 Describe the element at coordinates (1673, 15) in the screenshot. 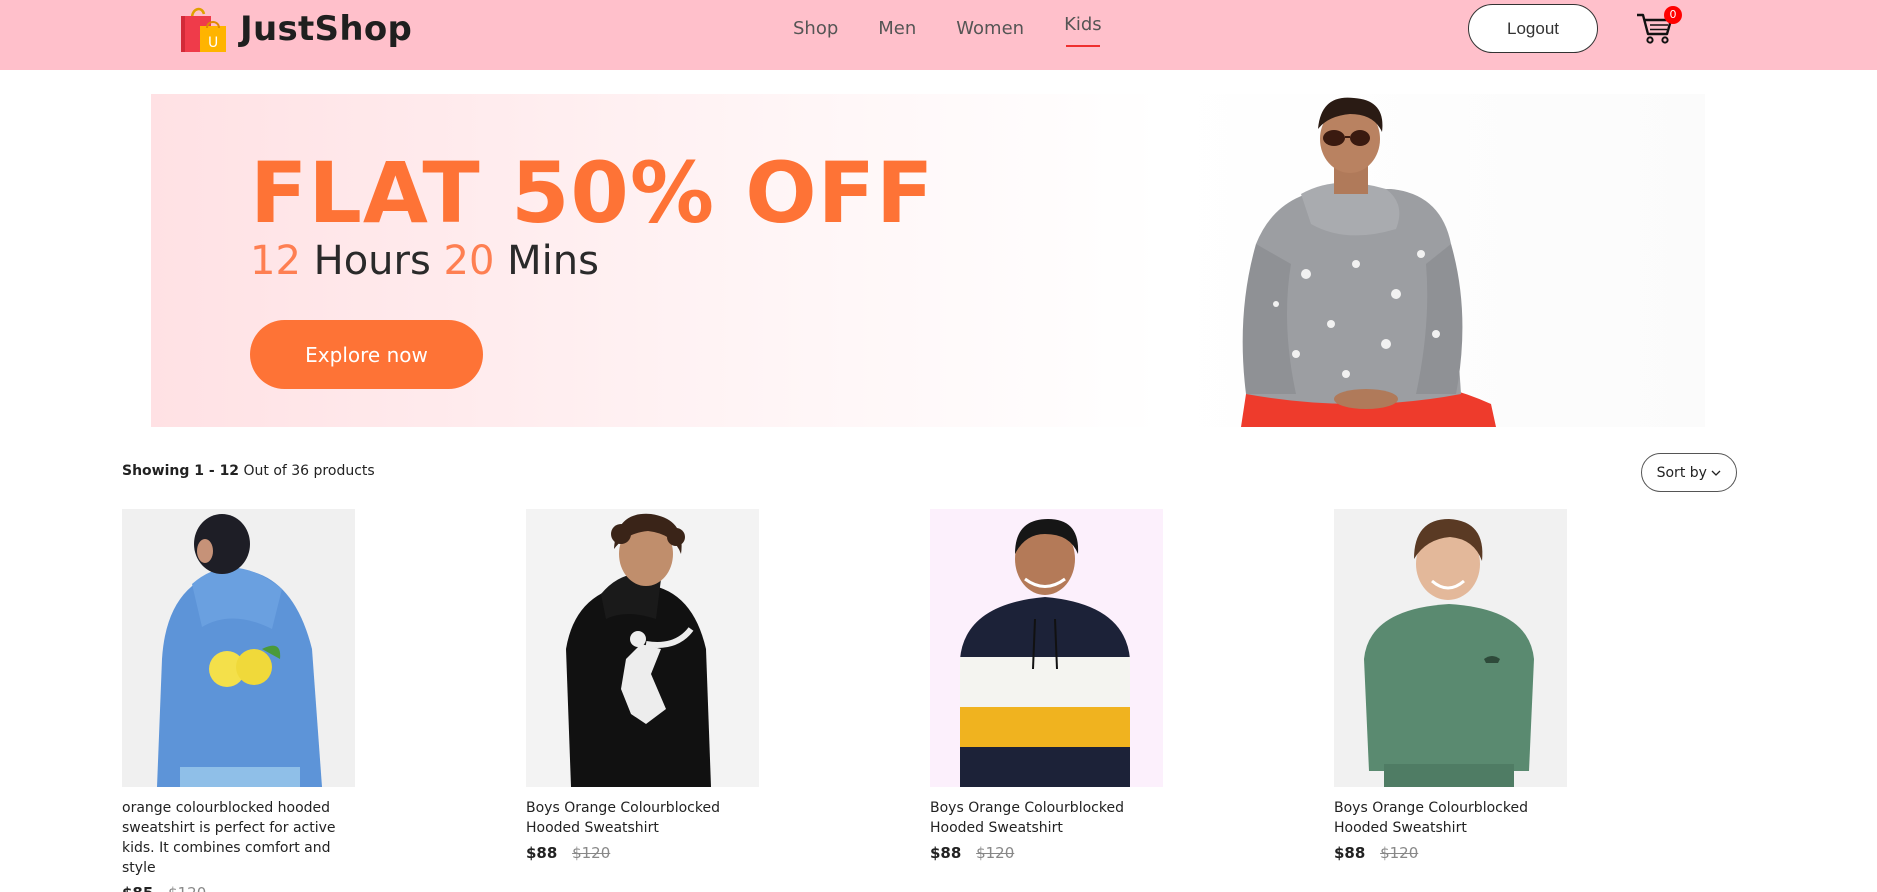

I see `cart-count-badge: 0` at that location.